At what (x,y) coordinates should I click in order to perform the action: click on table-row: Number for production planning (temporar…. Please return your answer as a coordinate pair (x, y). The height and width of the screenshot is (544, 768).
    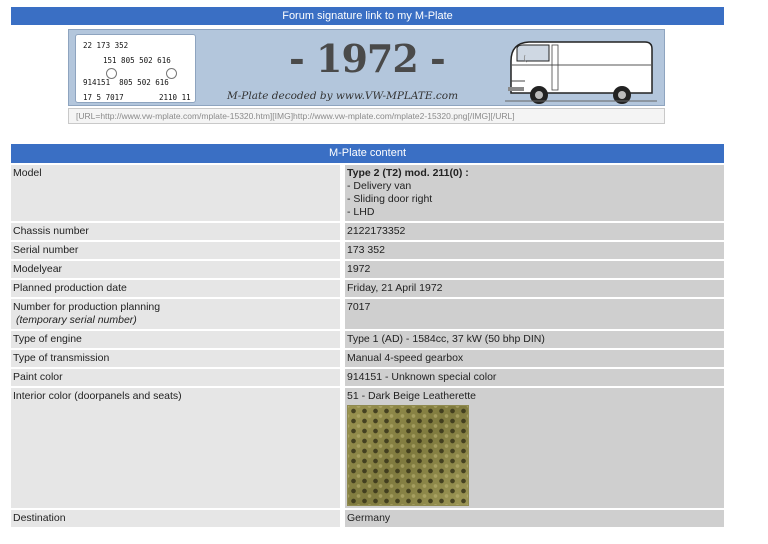
    Looking at the image, I should click on (367, 314).